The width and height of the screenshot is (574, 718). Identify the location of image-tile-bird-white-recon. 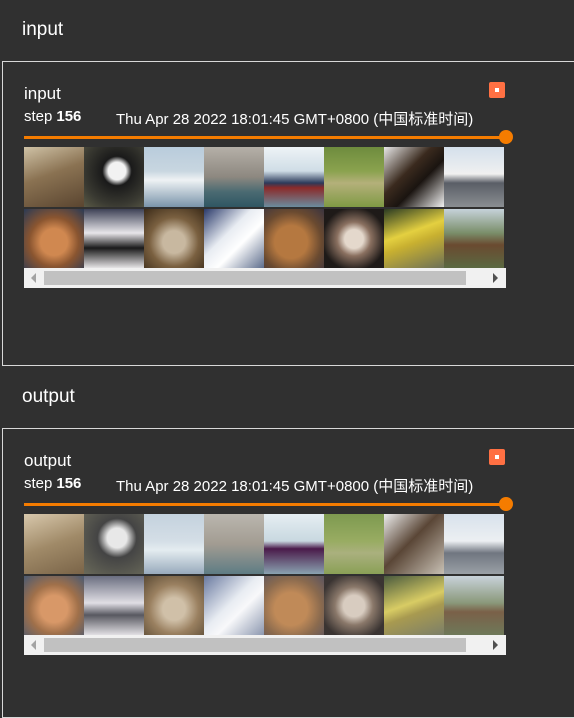
(234, 606).